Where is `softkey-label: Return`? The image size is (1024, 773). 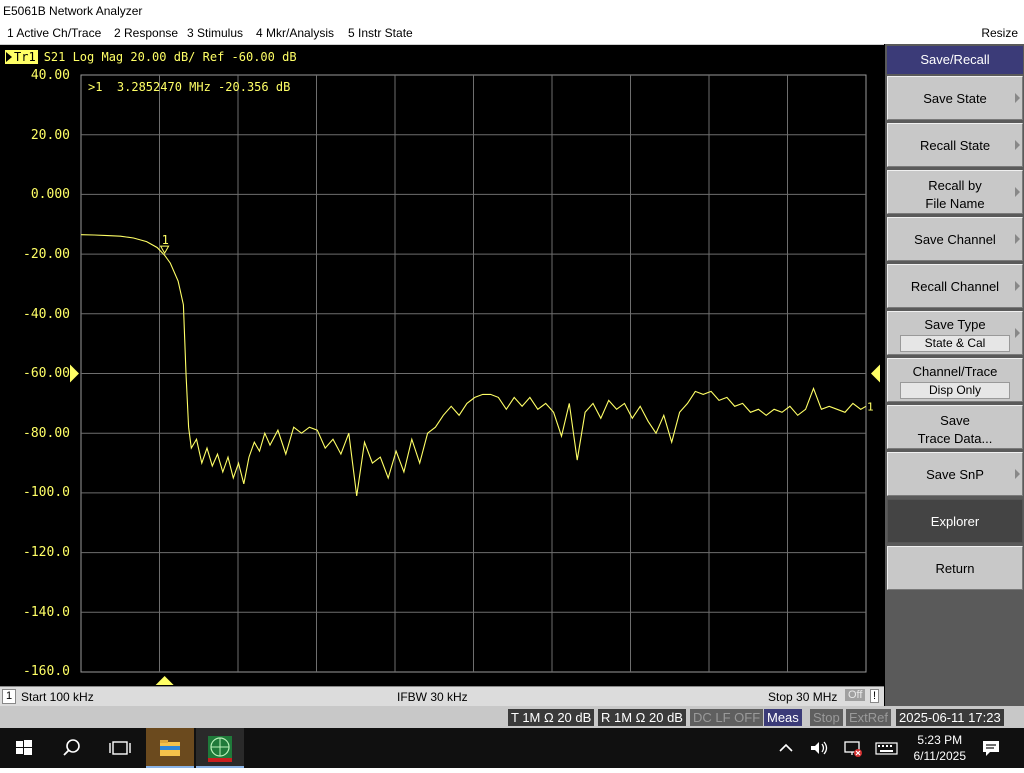 softkey-label: Return is located at coordinates (955, 568).